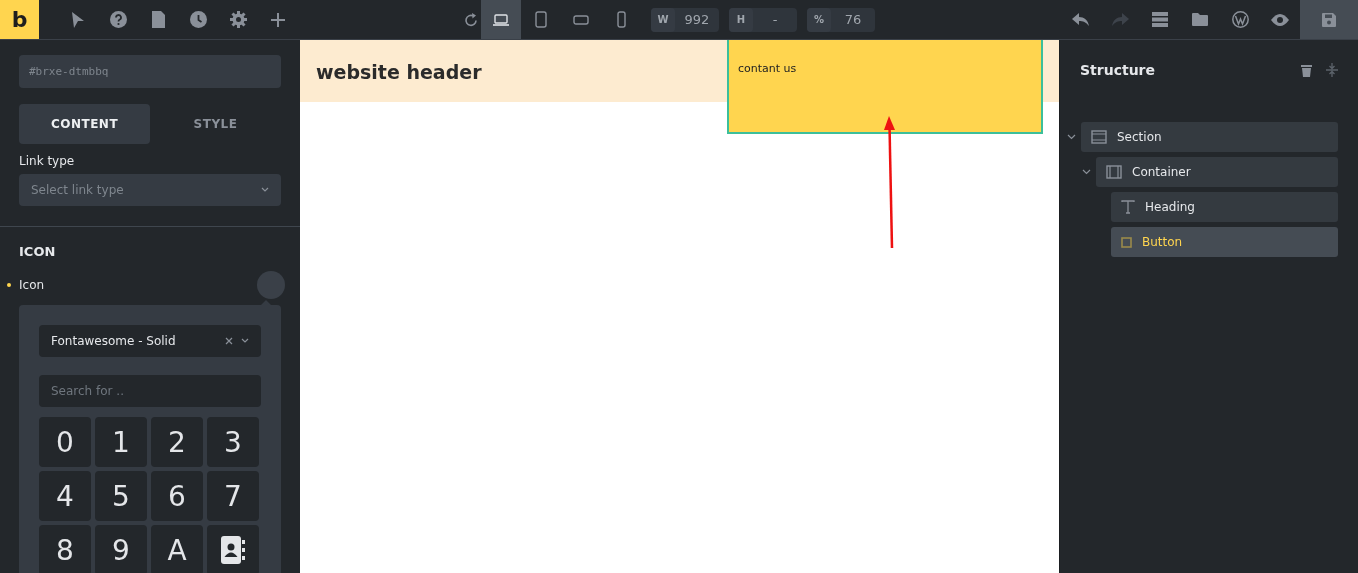 This screenshot has height=573, width=1358. What do you see at coordinates (1240, 19) in the screenshot?
I see `wordpress-icon` at bounding box center [1240, 19].